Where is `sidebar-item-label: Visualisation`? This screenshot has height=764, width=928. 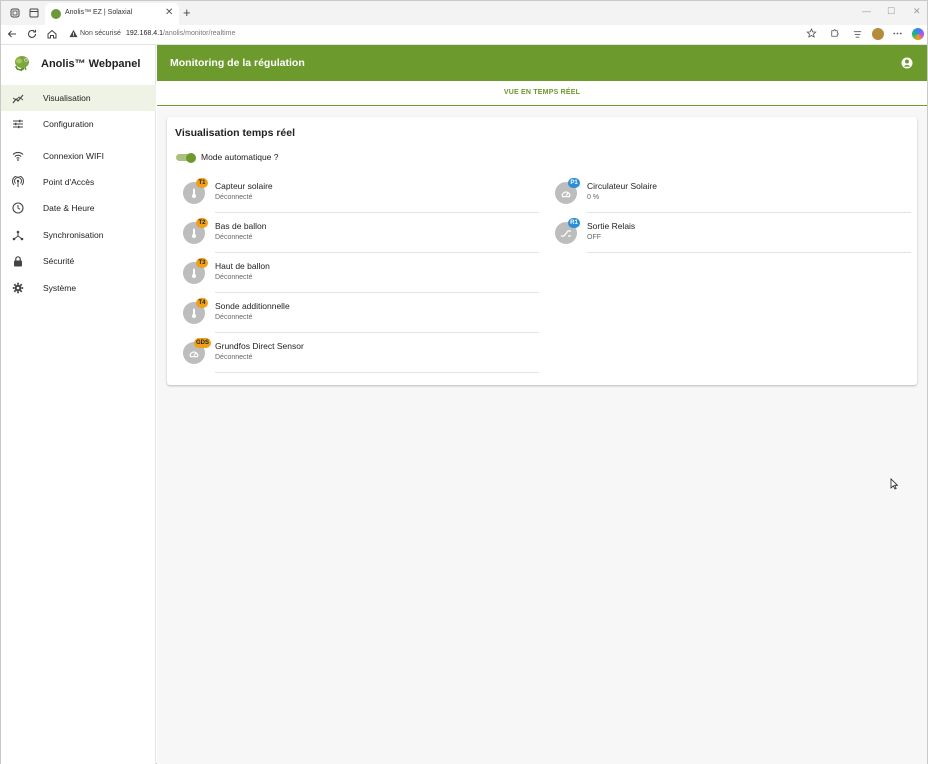 sidebar-item-label: Visualisation is located at coordinates (67, 98).